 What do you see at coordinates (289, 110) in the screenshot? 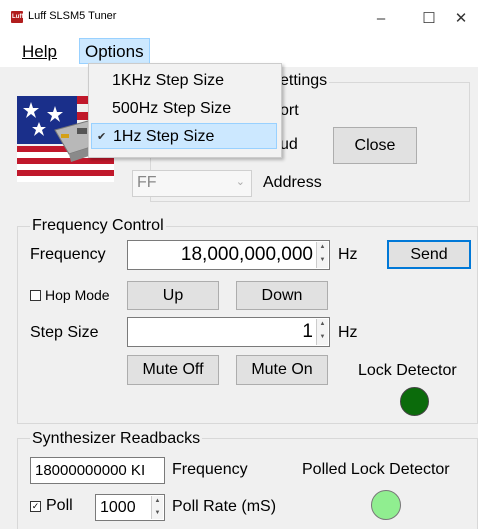
I see `port-label: ort` at bounding box center [289, 110].